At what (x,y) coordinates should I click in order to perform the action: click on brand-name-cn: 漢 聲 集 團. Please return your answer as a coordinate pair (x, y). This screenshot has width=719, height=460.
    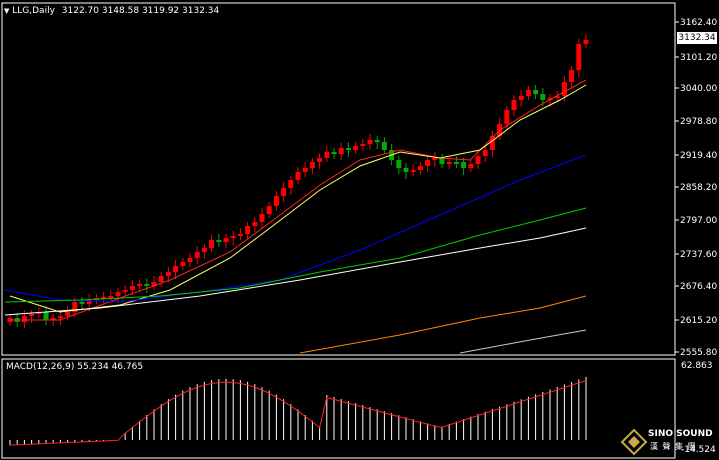
    Looking at the image, I should click on (673, 446).